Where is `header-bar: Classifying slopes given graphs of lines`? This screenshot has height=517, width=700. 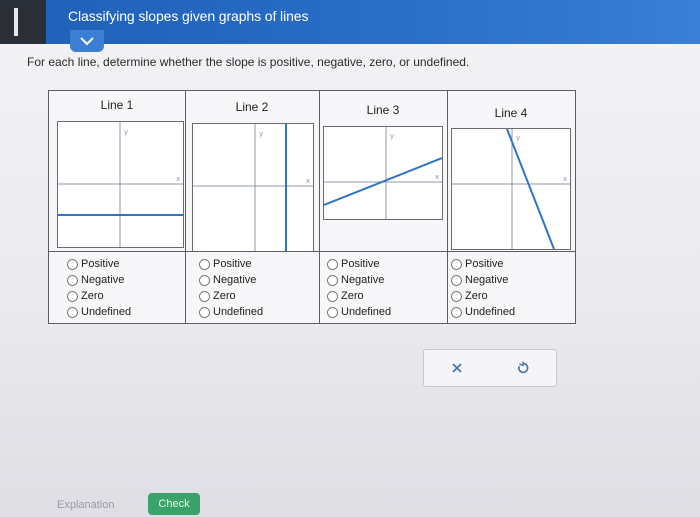
header-bar: Classifying slopes given graphs of lines is located at coordinates (350, 22).